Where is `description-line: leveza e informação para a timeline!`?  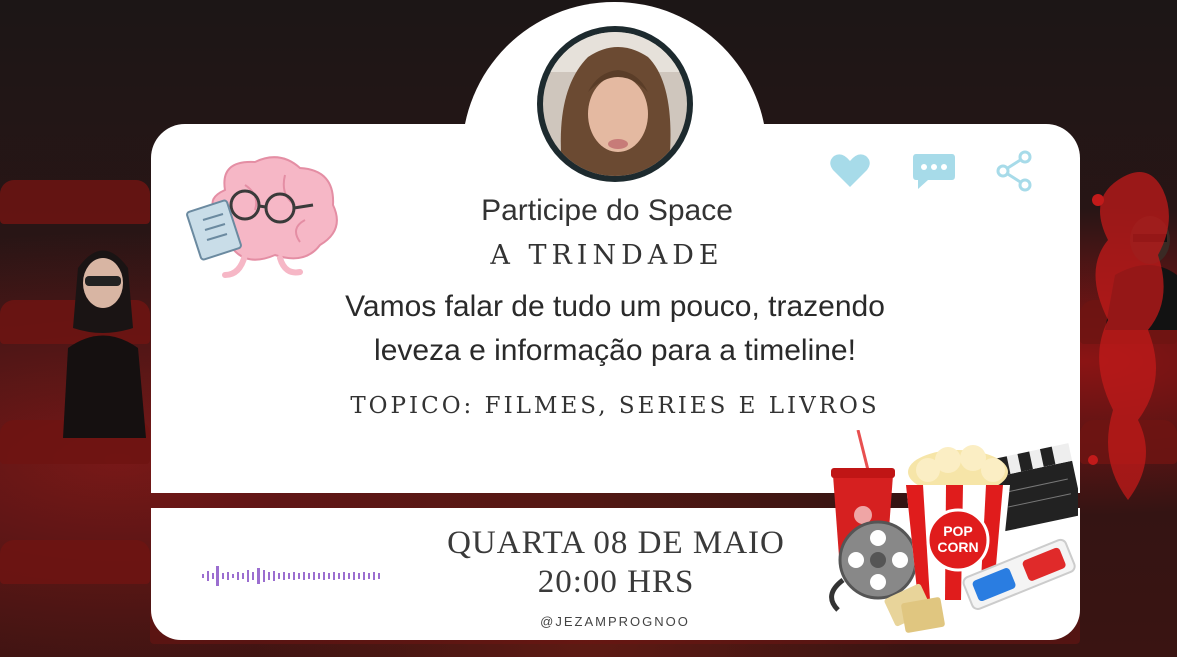 description-line: leveza e informação para a timeline! is located at coordinates (615, 350).